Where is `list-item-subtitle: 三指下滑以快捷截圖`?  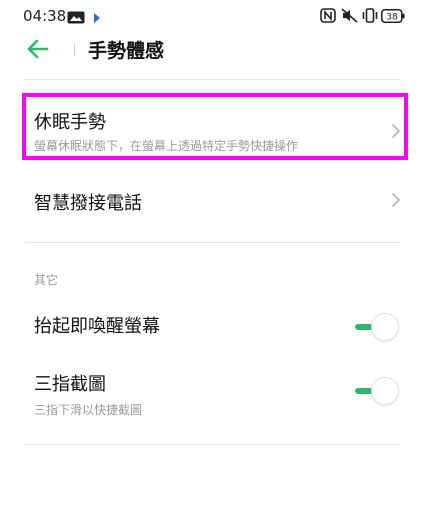 list-item-subtitle: 三指下滑以快捷截圖 is located at coordinates (88, 410).